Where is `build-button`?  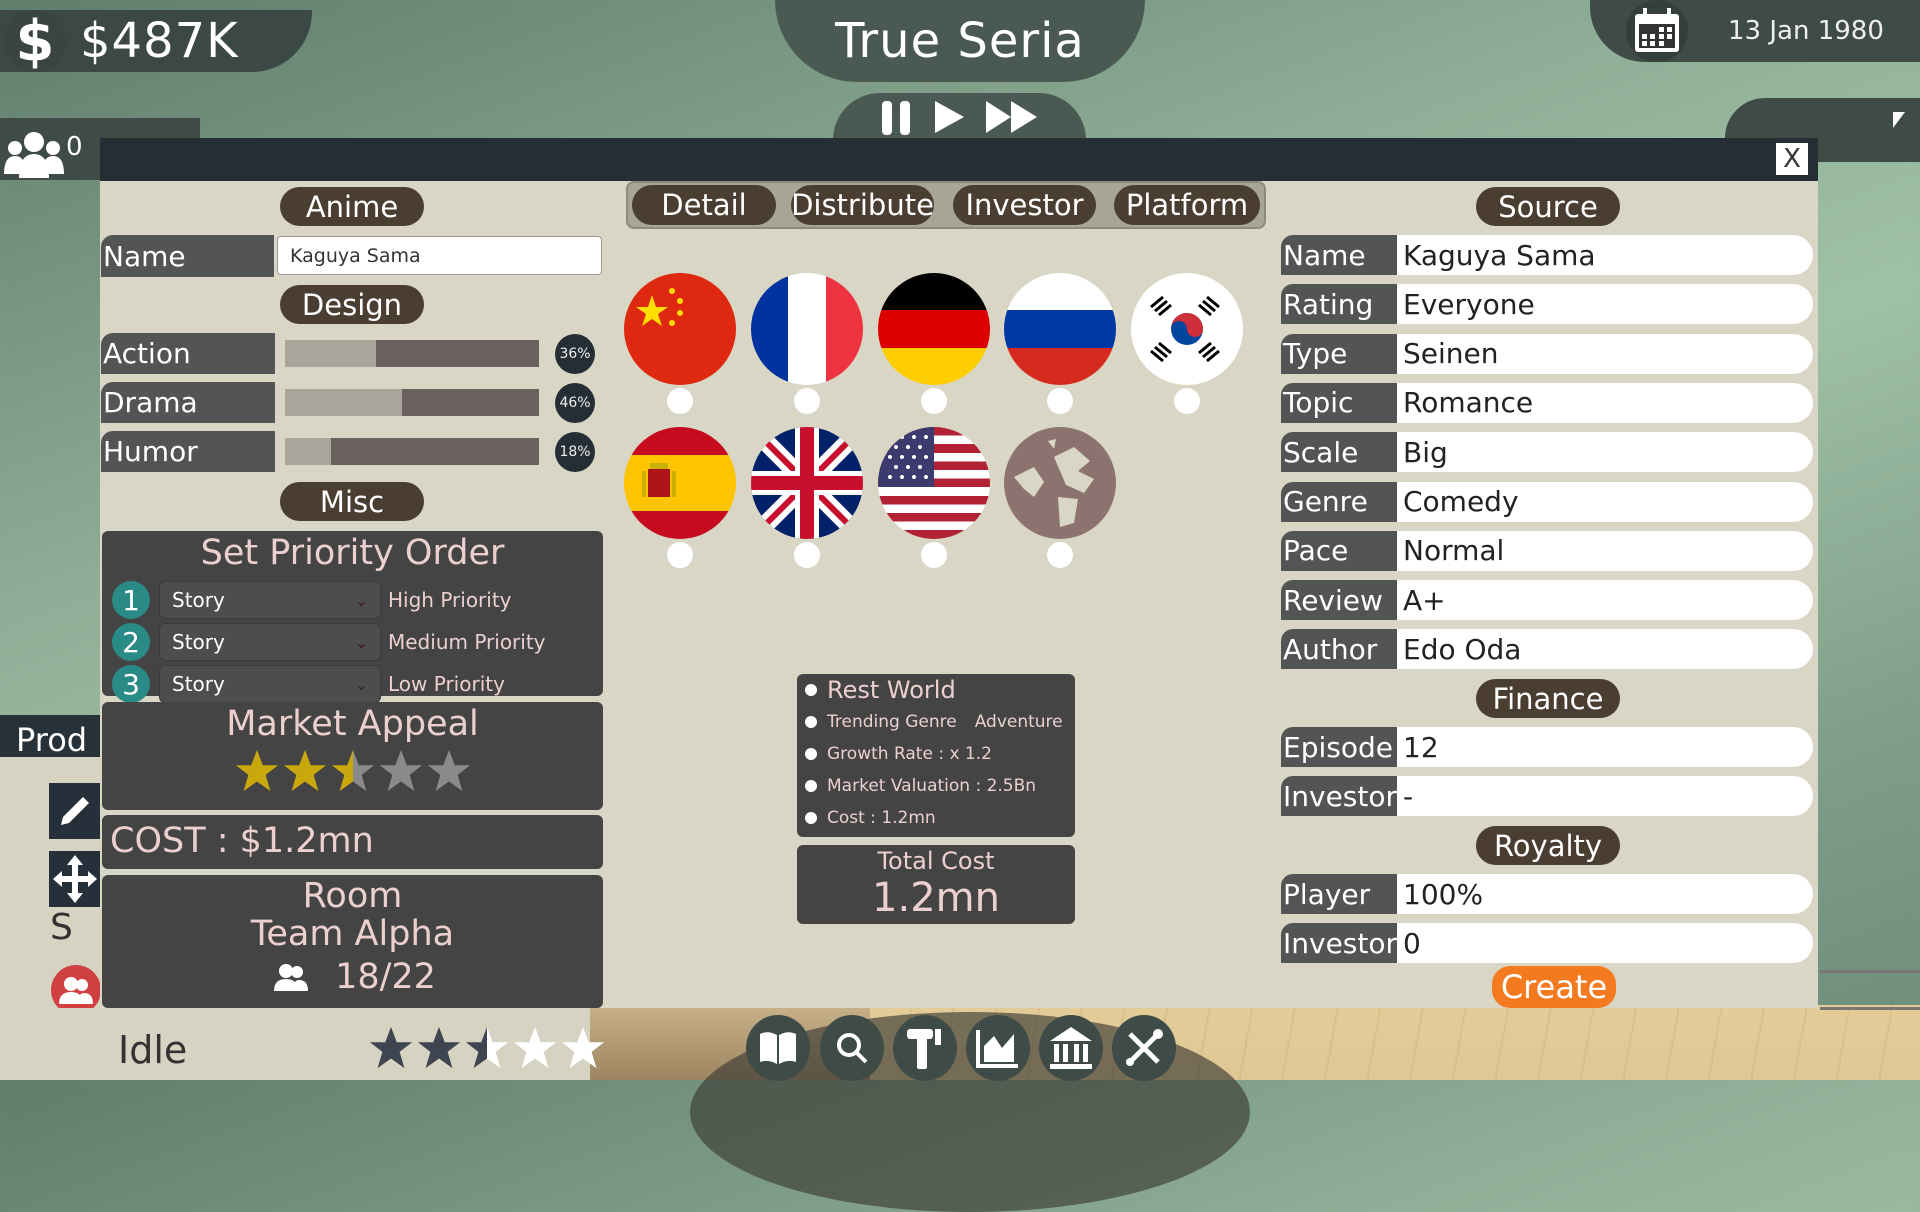 build-button is located at coordinates (925, 1048).